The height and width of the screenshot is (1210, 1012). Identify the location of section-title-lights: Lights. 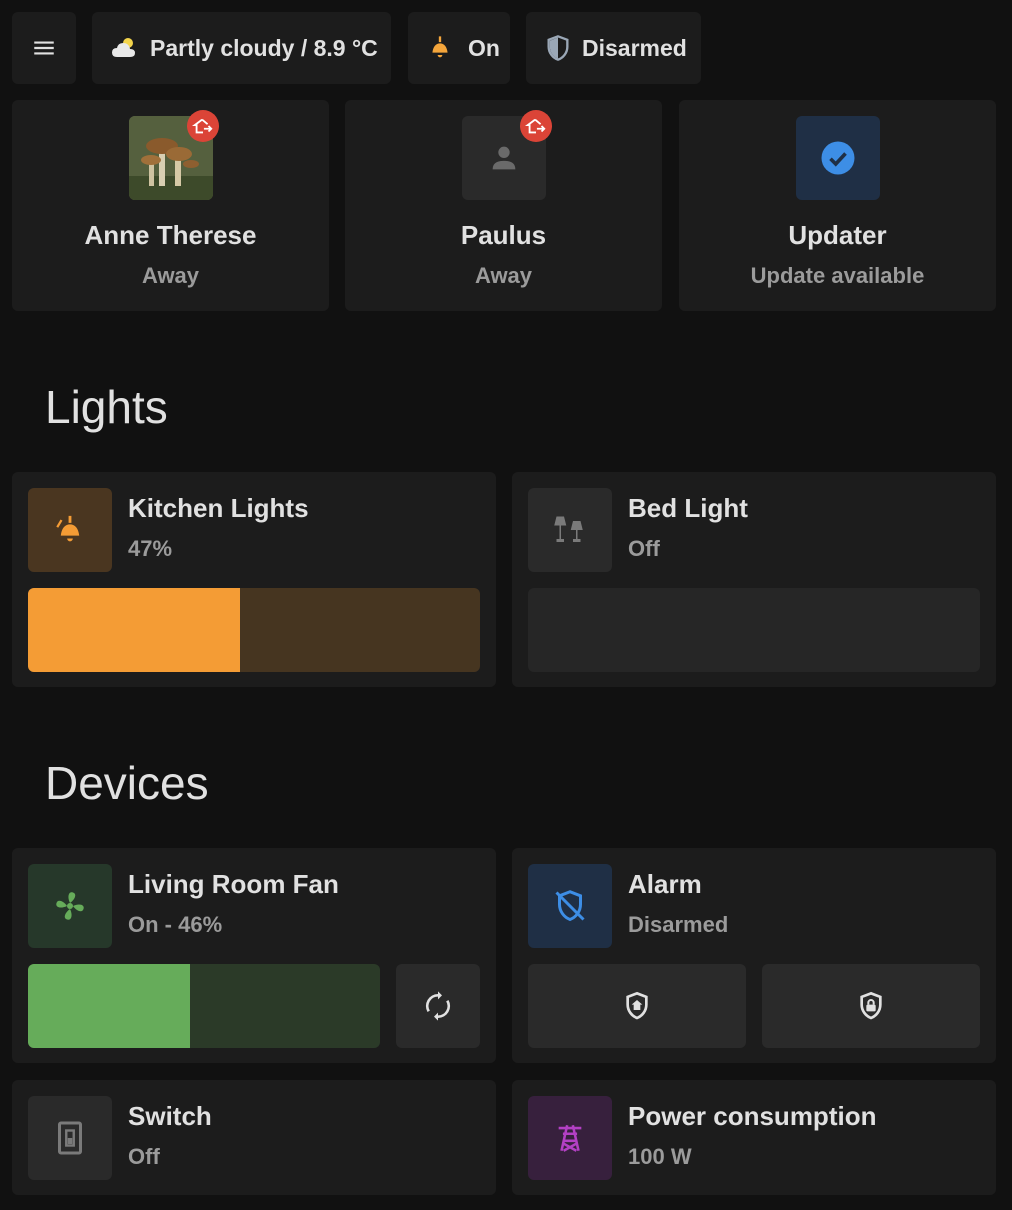
(106, 407).